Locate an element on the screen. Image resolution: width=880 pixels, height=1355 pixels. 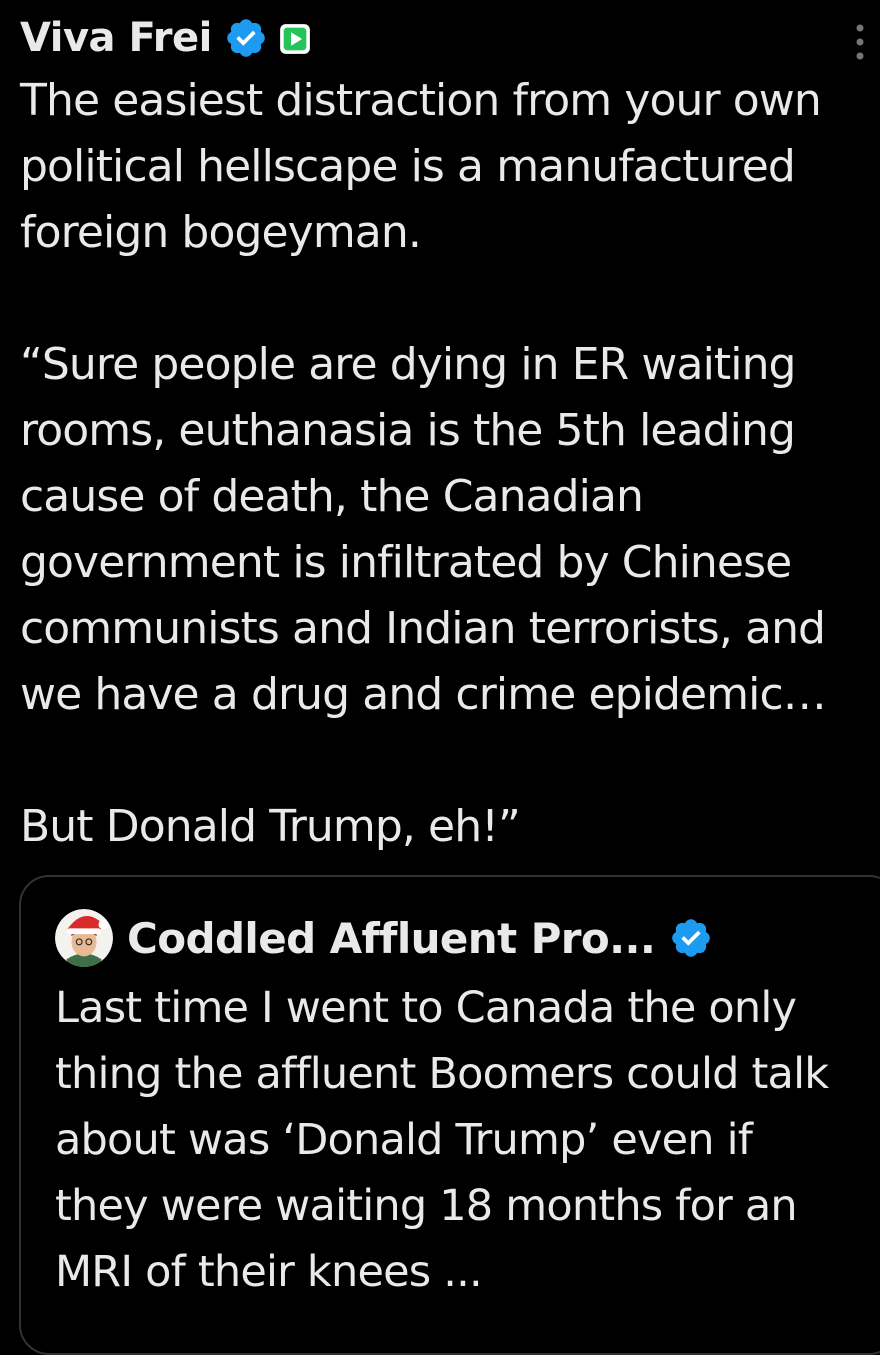
author-name: Viva Frei is located at coordinates (116, 38).